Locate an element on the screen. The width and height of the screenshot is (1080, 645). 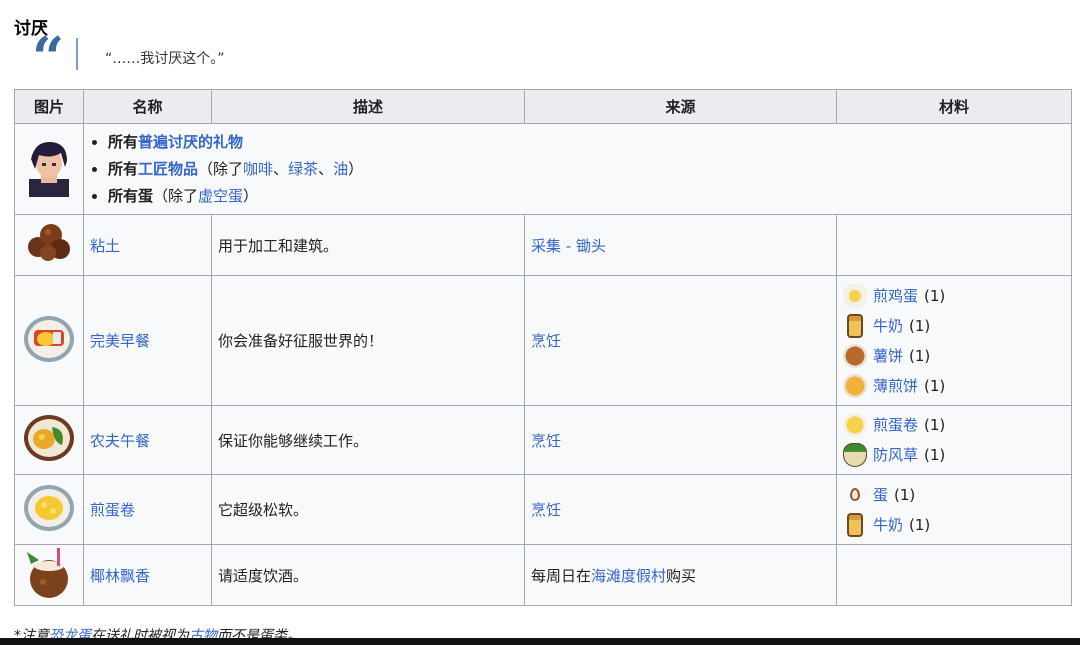
materials-cell: 煎蛋卷 (1) 防风草 (1) is located at coordinates (954, 440).